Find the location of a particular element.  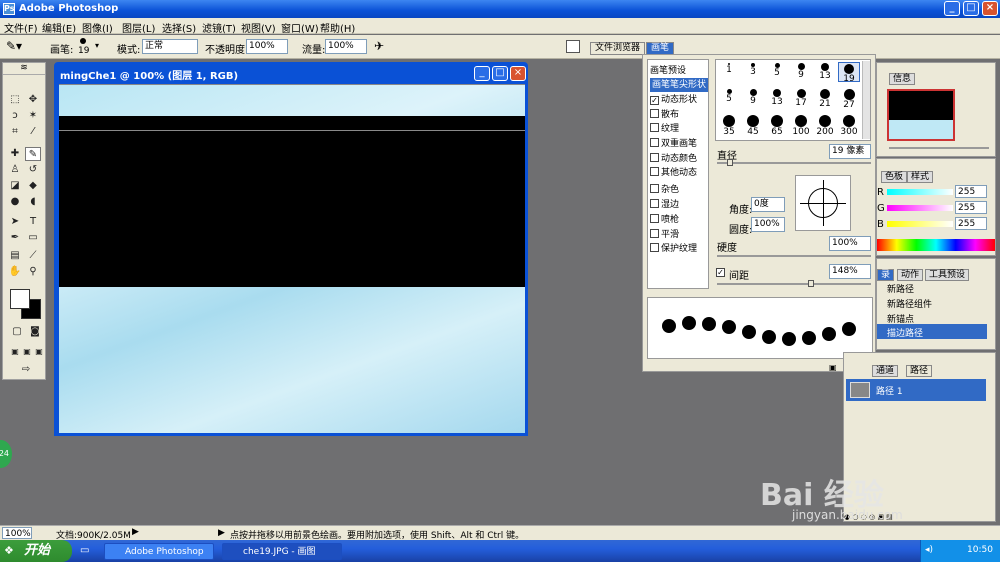

brush-tool-preset-icon: ✎▾ is located at coordinates (21, 47).